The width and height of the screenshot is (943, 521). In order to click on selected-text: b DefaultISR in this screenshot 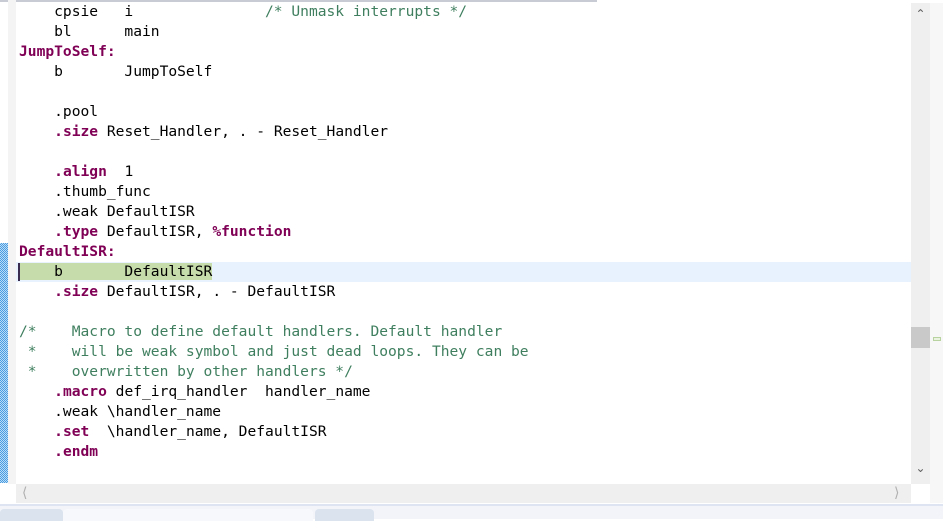, I will do `click(116, 271)`.